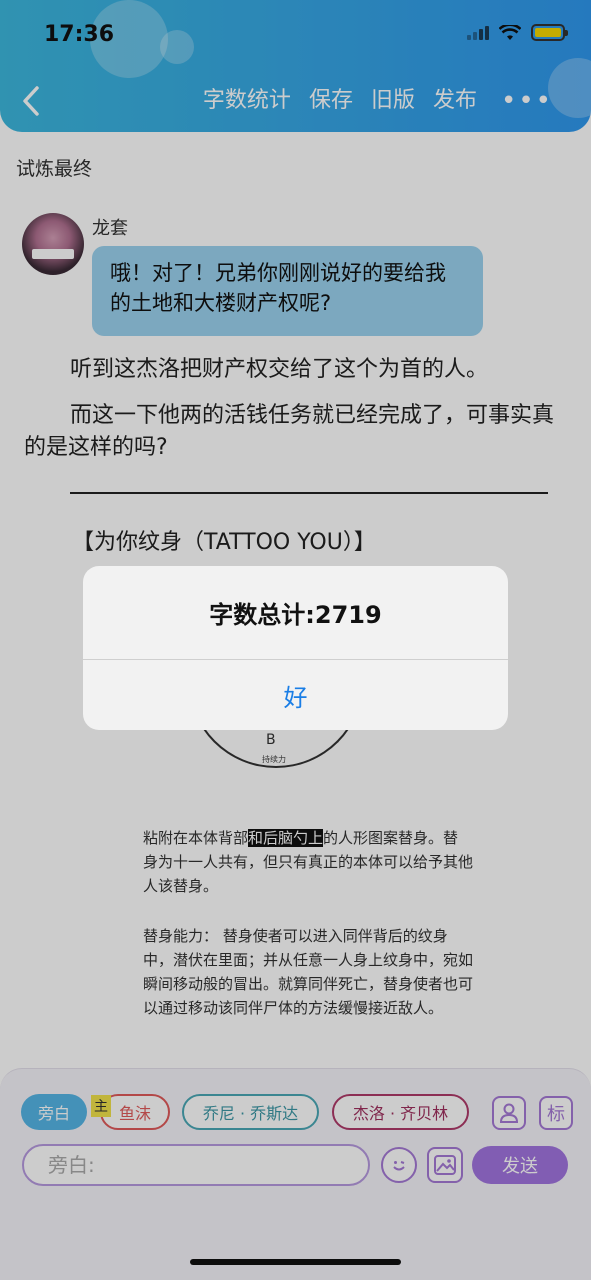 The image size is (591, 1280). Describe the element at coordinates (295, 695) in the screenshot. I see `dialog-ok-button: 好` at that location.